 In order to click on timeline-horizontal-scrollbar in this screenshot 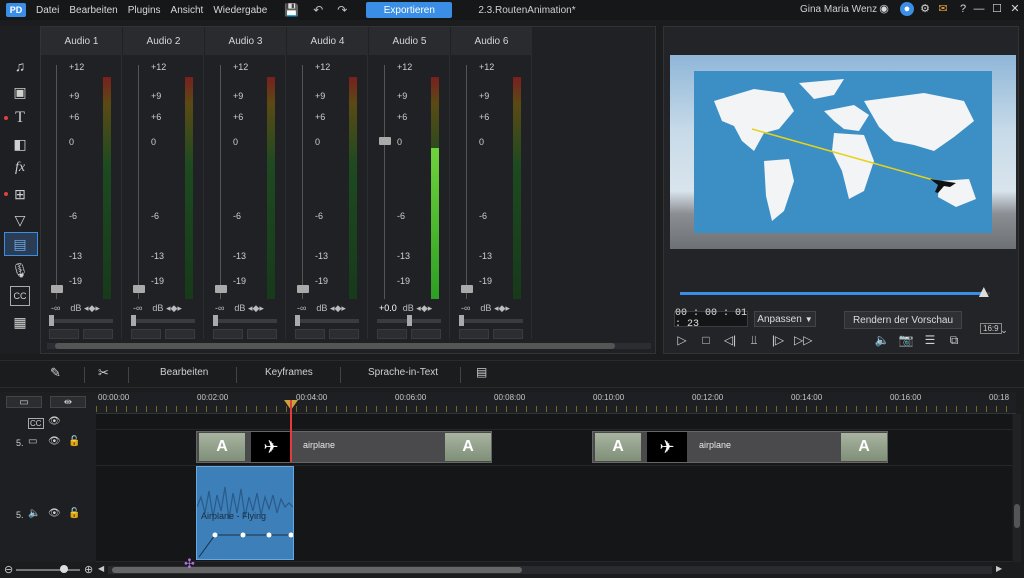, I will do `click(550, 570)`.